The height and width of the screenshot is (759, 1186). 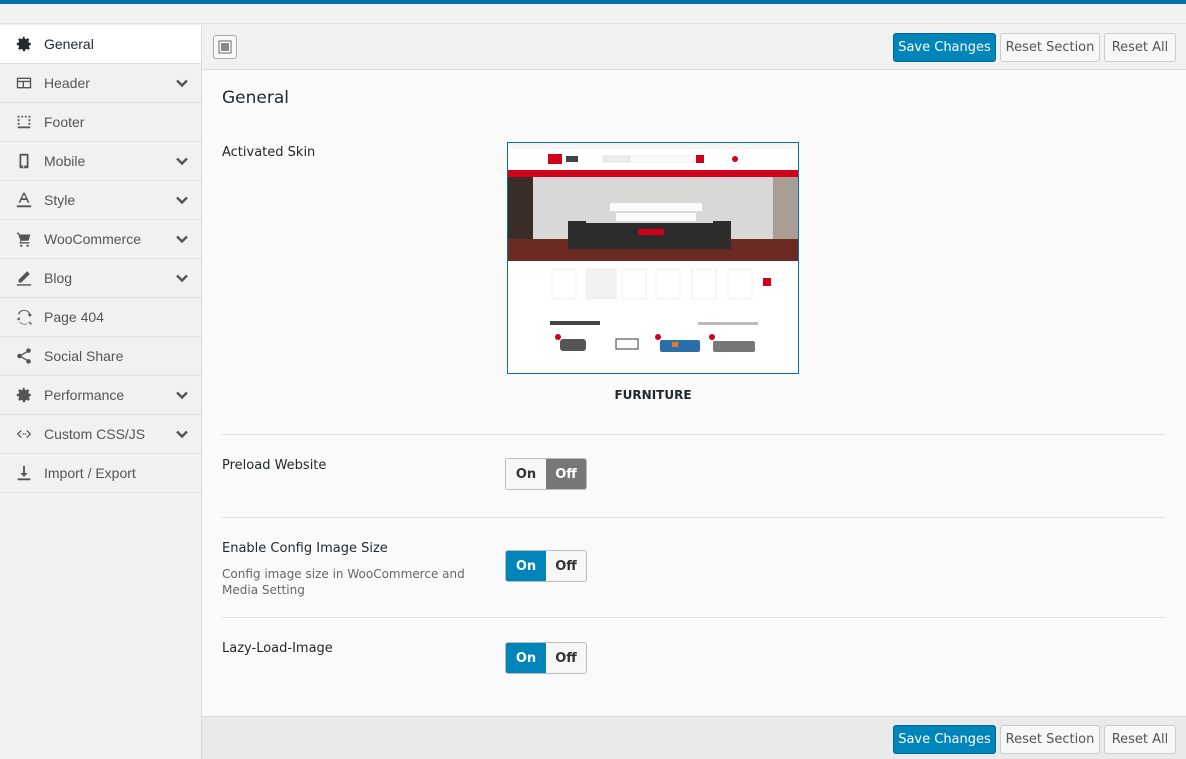 I want to click on options-toolbar-bottom: Save Changes Reset Section Reset All, so click(x=694, y=737).